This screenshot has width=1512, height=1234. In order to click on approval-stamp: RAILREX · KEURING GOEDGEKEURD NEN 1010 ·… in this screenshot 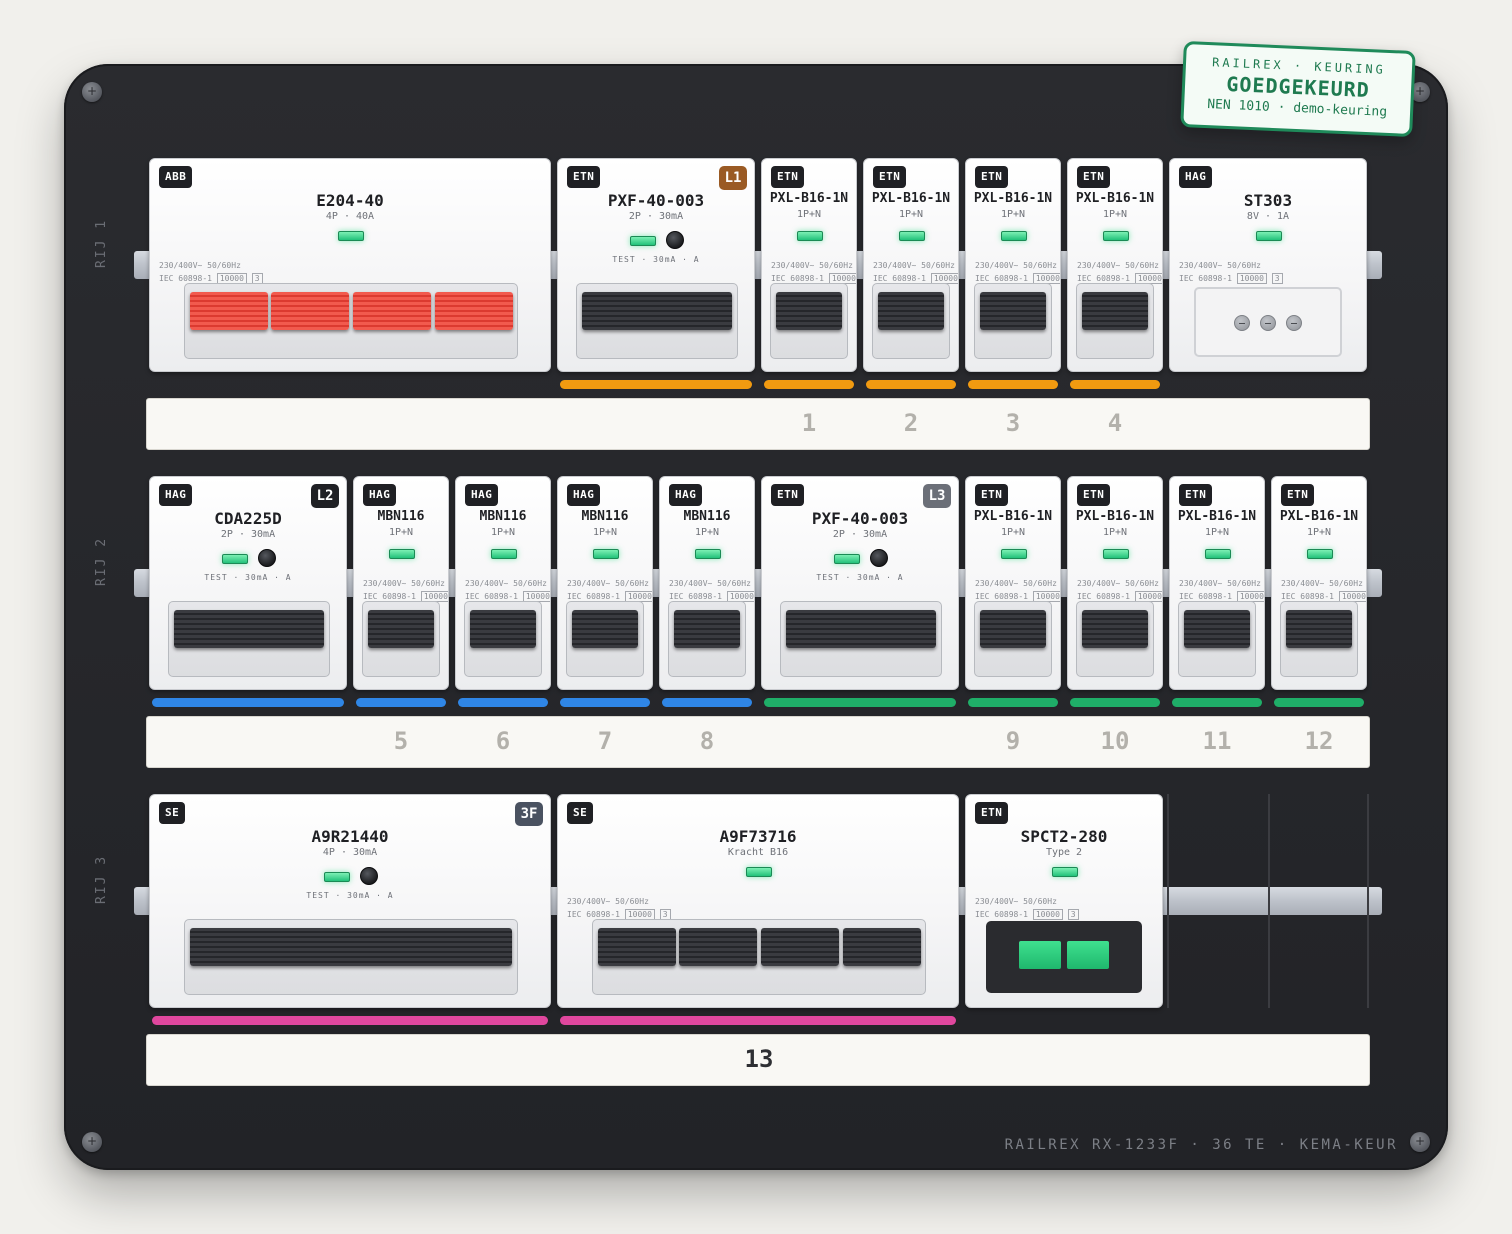, I will do `click(1298, 89)`.